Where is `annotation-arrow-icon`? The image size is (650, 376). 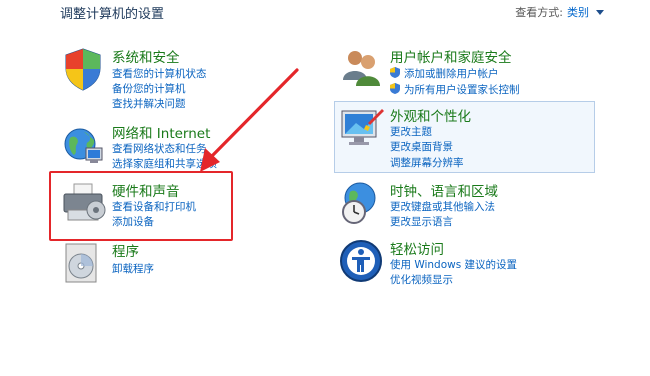 annotation-arrow-icon is located at coordinates (249, 120).